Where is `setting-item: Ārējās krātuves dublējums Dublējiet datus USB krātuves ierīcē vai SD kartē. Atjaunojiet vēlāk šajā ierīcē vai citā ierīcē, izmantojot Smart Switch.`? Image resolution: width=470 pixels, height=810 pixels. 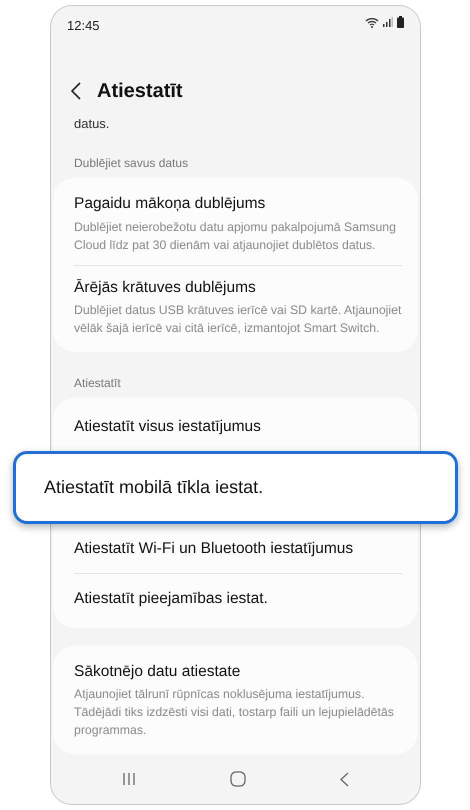
setting-item: Ārējās krātuves dublējums Dublējiet datus USB krātuves ierīcē vai SD kartē. Atjaunojiet vēlāk šajā ierīcē vai citā ierīcē, izmantojot Smart Switch. is located at coordinates (238, 306).